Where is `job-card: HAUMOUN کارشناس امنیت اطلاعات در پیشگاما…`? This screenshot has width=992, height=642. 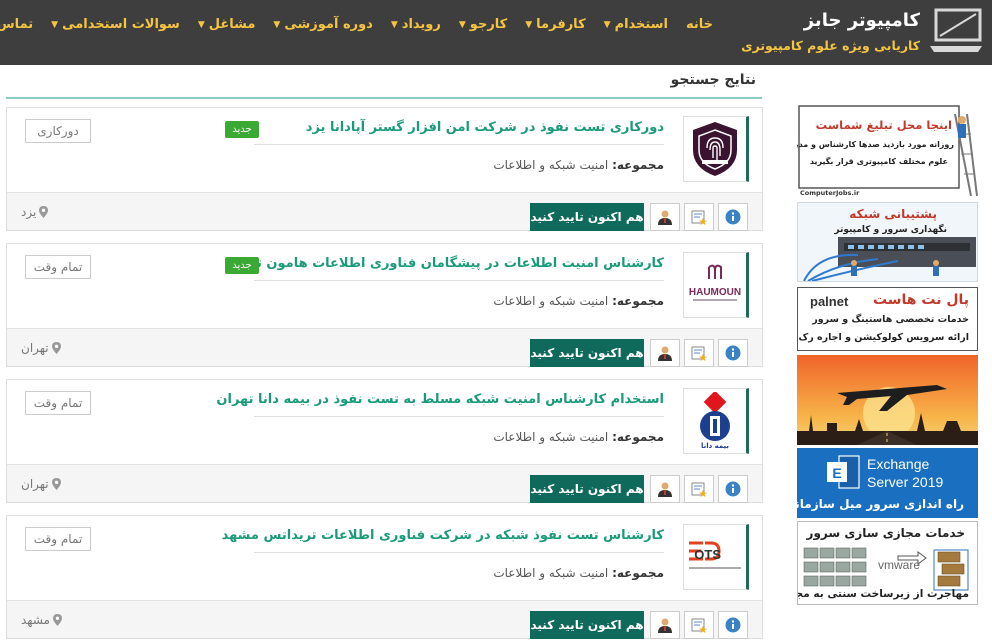
job-card: HAUMOUN کارشناس امنیت اطلاعات در پیشگاما… is located at coordinates (384, 305).